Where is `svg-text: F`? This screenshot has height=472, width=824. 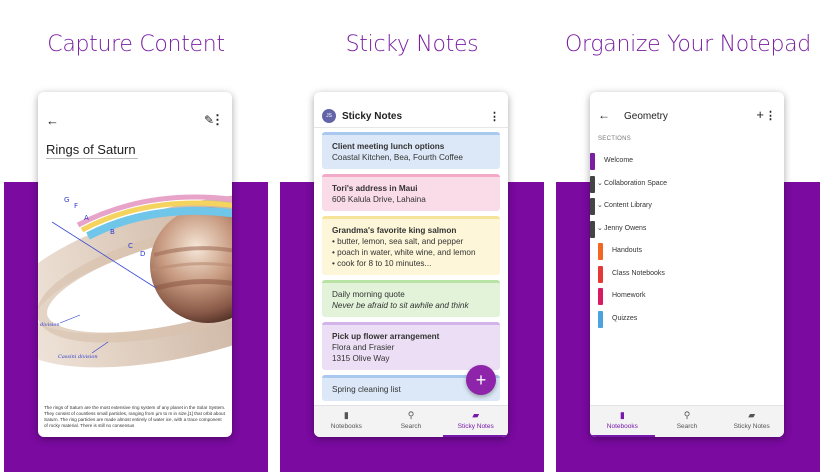 svg-text: F is located at coordinates (76, 206).